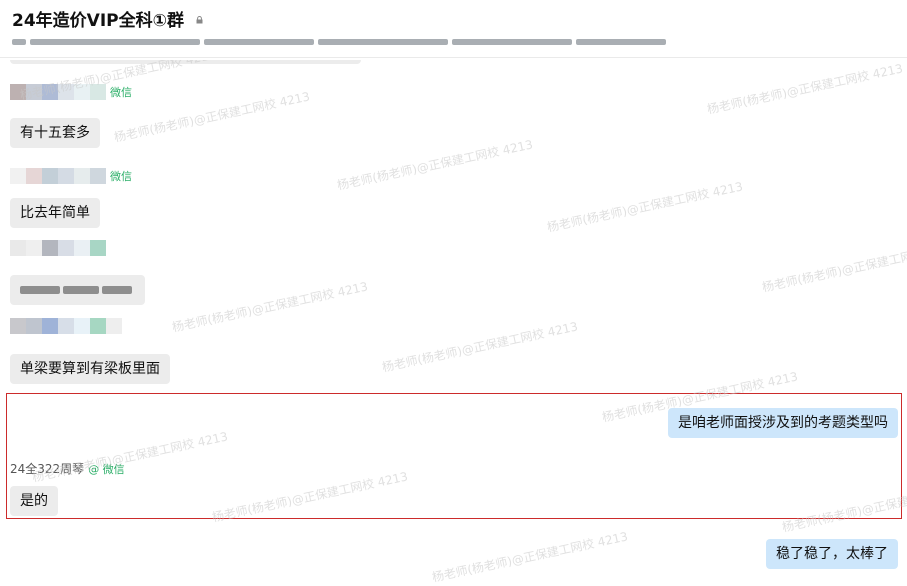 The height and width of the screenshot is (586, 907). Describe the element at coordinates (199, 20) in the screenshot. I see `lock-icon` at that location.